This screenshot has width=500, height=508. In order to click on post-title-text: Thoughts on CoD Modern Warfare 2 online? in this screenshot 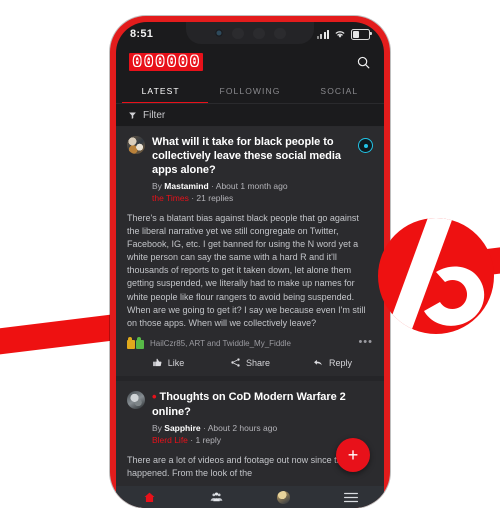, I will do `click(249, 404)`.